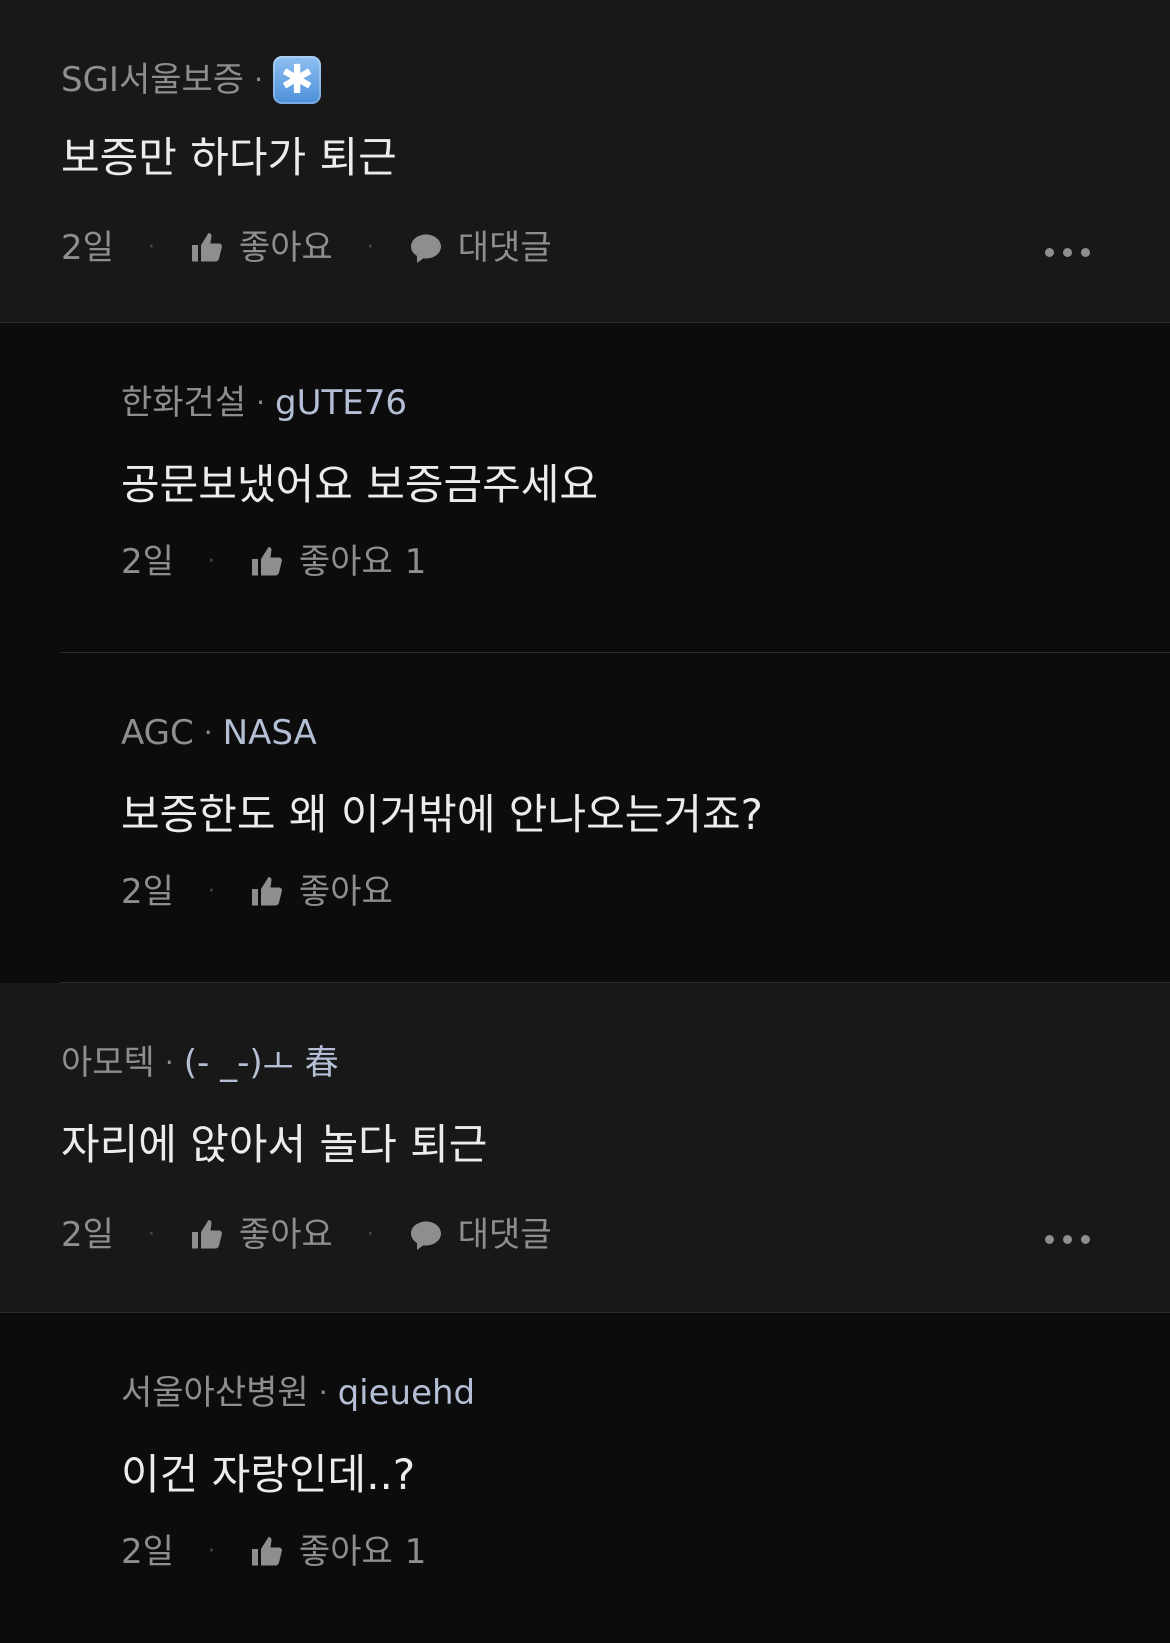  I want to click on reply-text: 이건 자랑인데..?, so click(268, 1474).